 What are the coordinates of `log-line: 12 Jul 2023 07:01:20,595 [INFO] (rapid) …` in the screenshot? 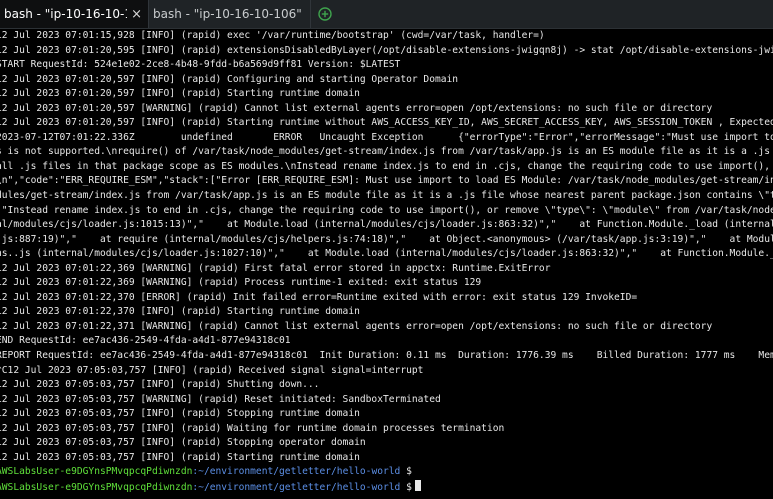 It's located at (386, 50).